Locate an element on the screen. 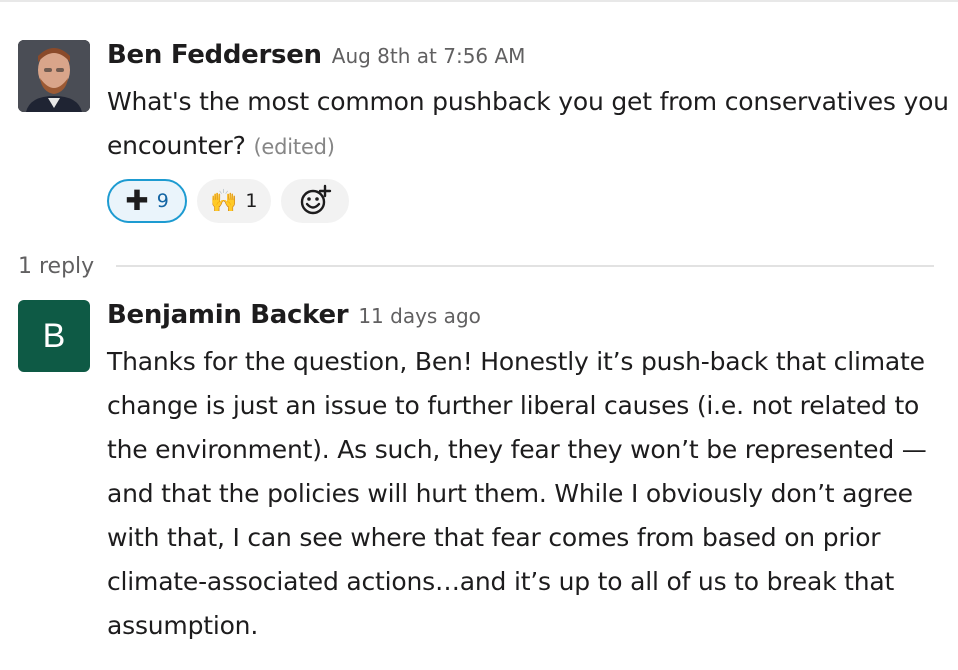 This screenshot has height=670, width=958. add-emoji-icon is located at coordinates (315, 199).